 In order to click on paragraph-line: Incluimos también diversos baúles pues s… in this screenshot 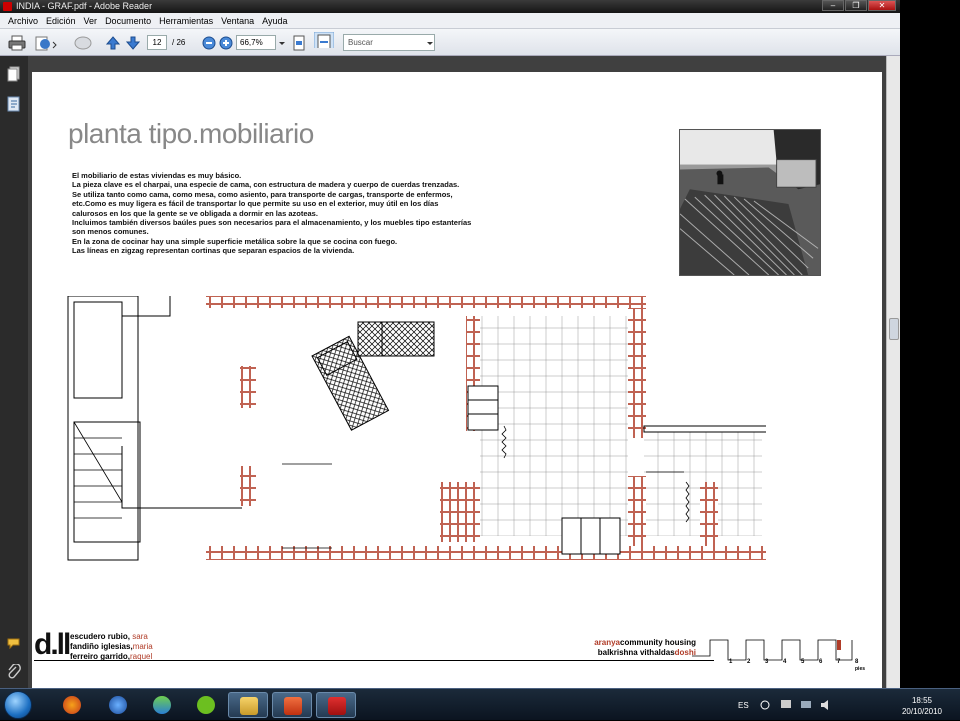, I will do `click(272, 223)`.